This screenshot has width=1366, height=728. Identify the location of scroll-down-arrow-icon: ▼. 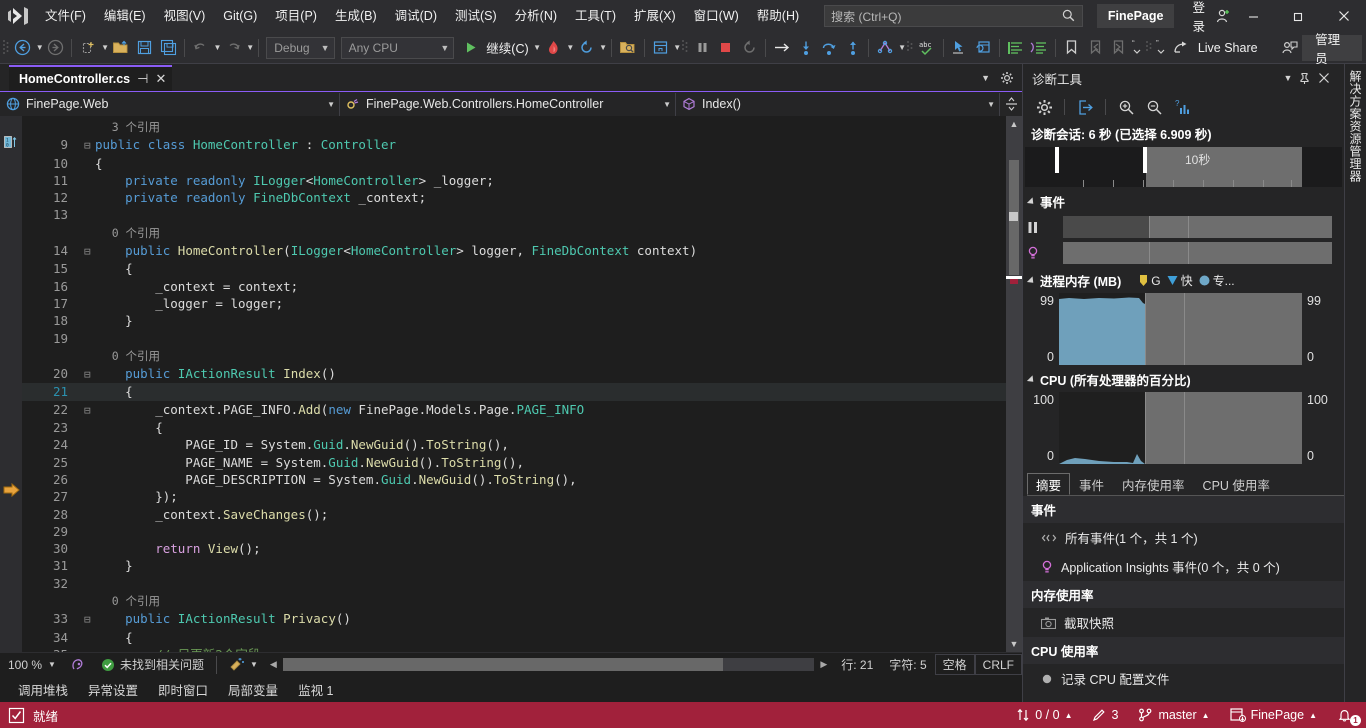
(1014, 644).